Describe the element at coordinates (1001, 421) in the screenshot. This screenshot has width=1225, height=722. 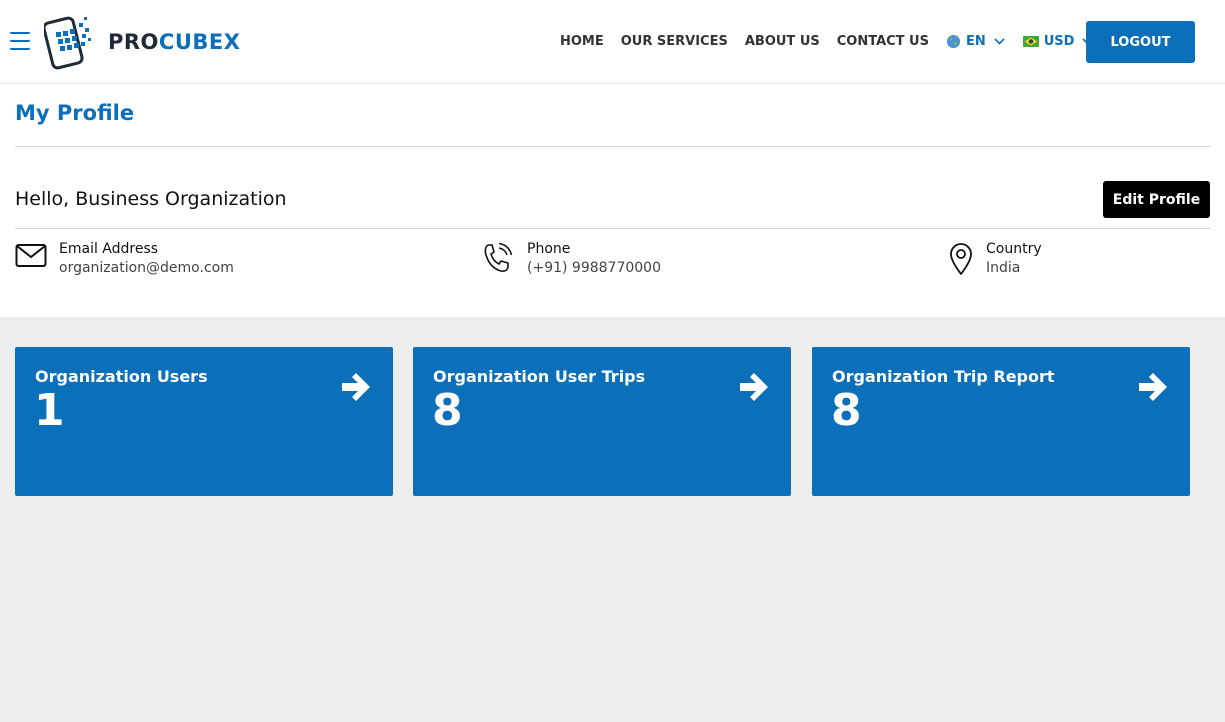
I see `card-organization-trip-report: Organization Trip Report 8` at that location.